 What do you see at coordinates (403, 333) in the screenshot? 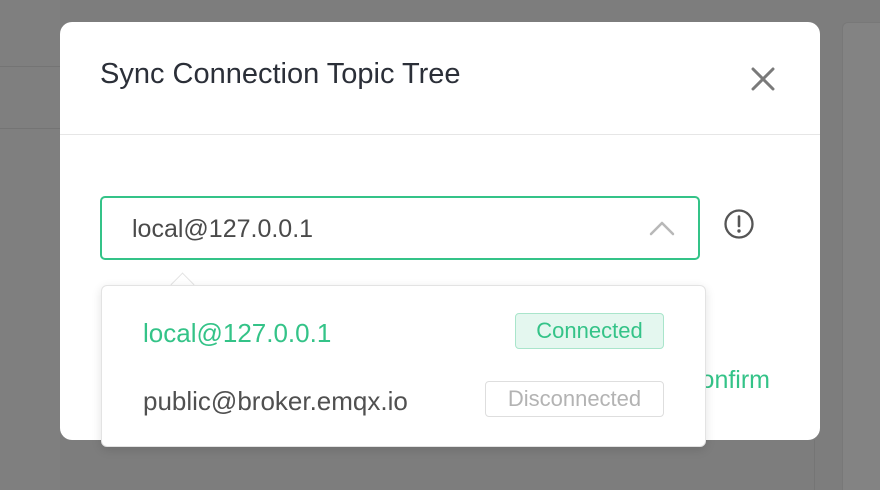
I see `dropdown-option-local: local@127.0.0.1 Connected` at bounding box center [403, 333].